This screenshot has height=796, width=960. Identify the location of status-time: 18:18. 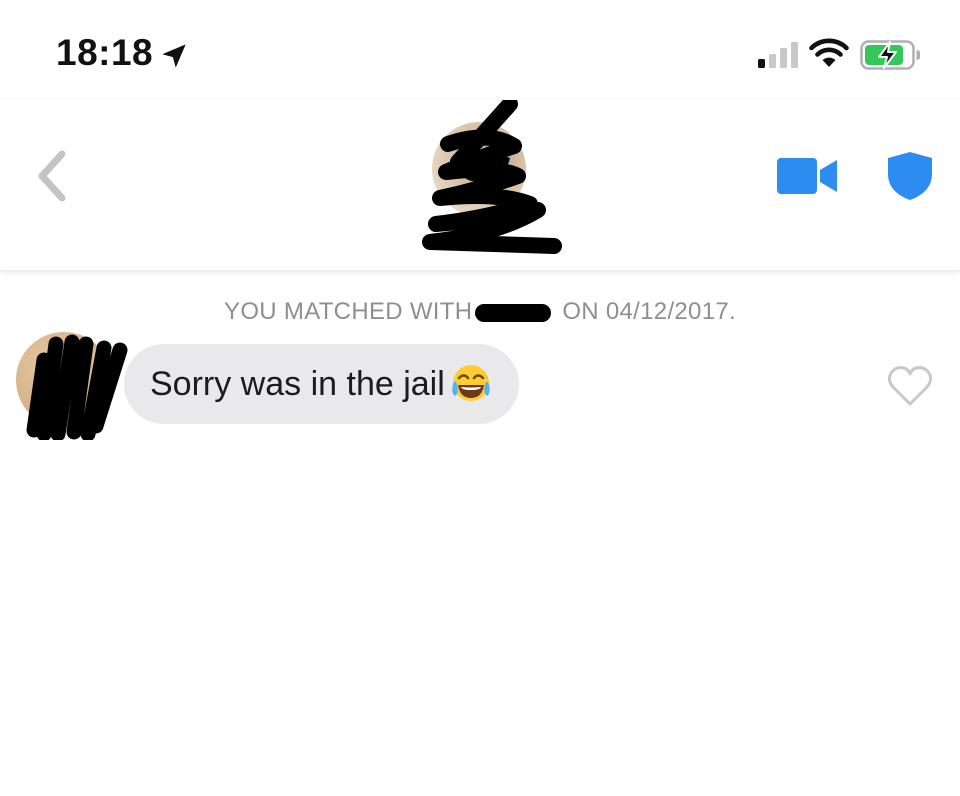
(105, 52).